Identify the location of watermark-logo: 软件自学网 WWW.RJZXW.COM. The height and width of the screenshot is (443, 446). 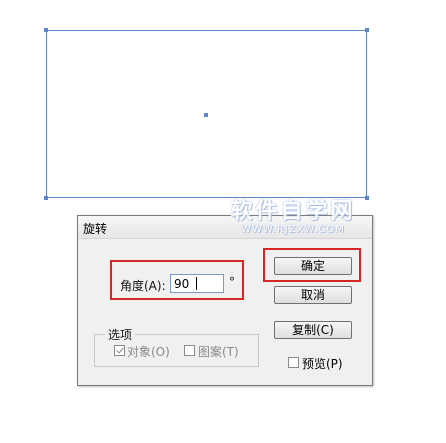
(293, 217).